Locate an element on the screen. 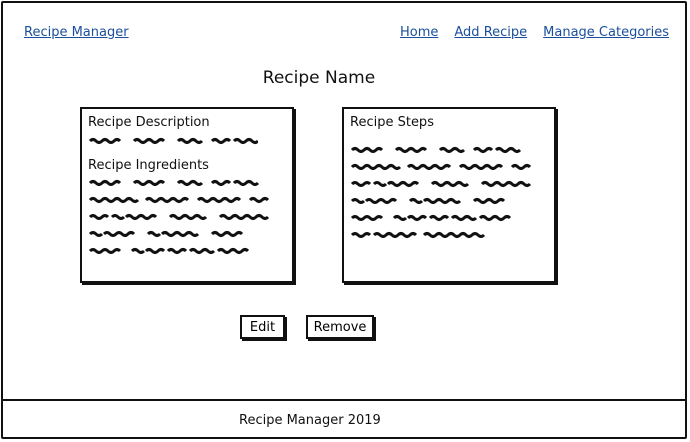 Image resolution: width=690 pixels, height=442 pixels. ingredients-placeholder is located at coordinates (179, 217).